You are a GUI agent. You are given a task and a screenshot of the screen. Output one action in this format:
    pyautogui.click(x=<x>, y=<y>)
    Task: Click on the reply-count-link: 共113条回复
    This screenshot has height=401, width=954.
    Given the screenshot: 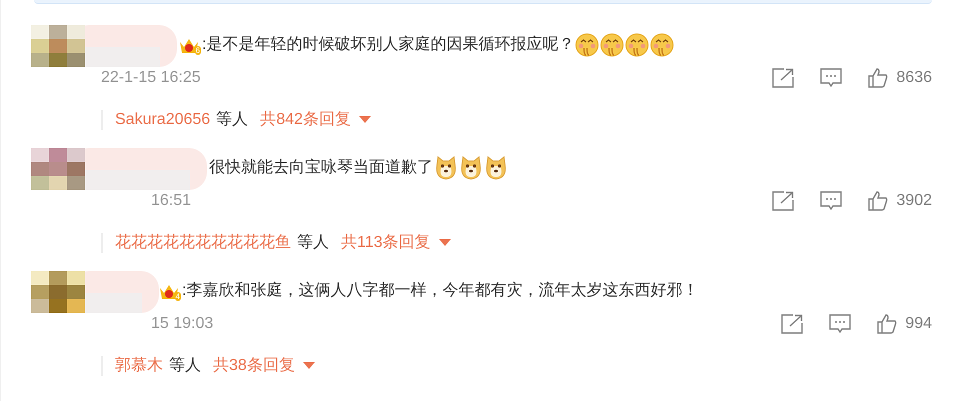 What is the action you would take?
    pyautogui.click(x=386, y=243)
    